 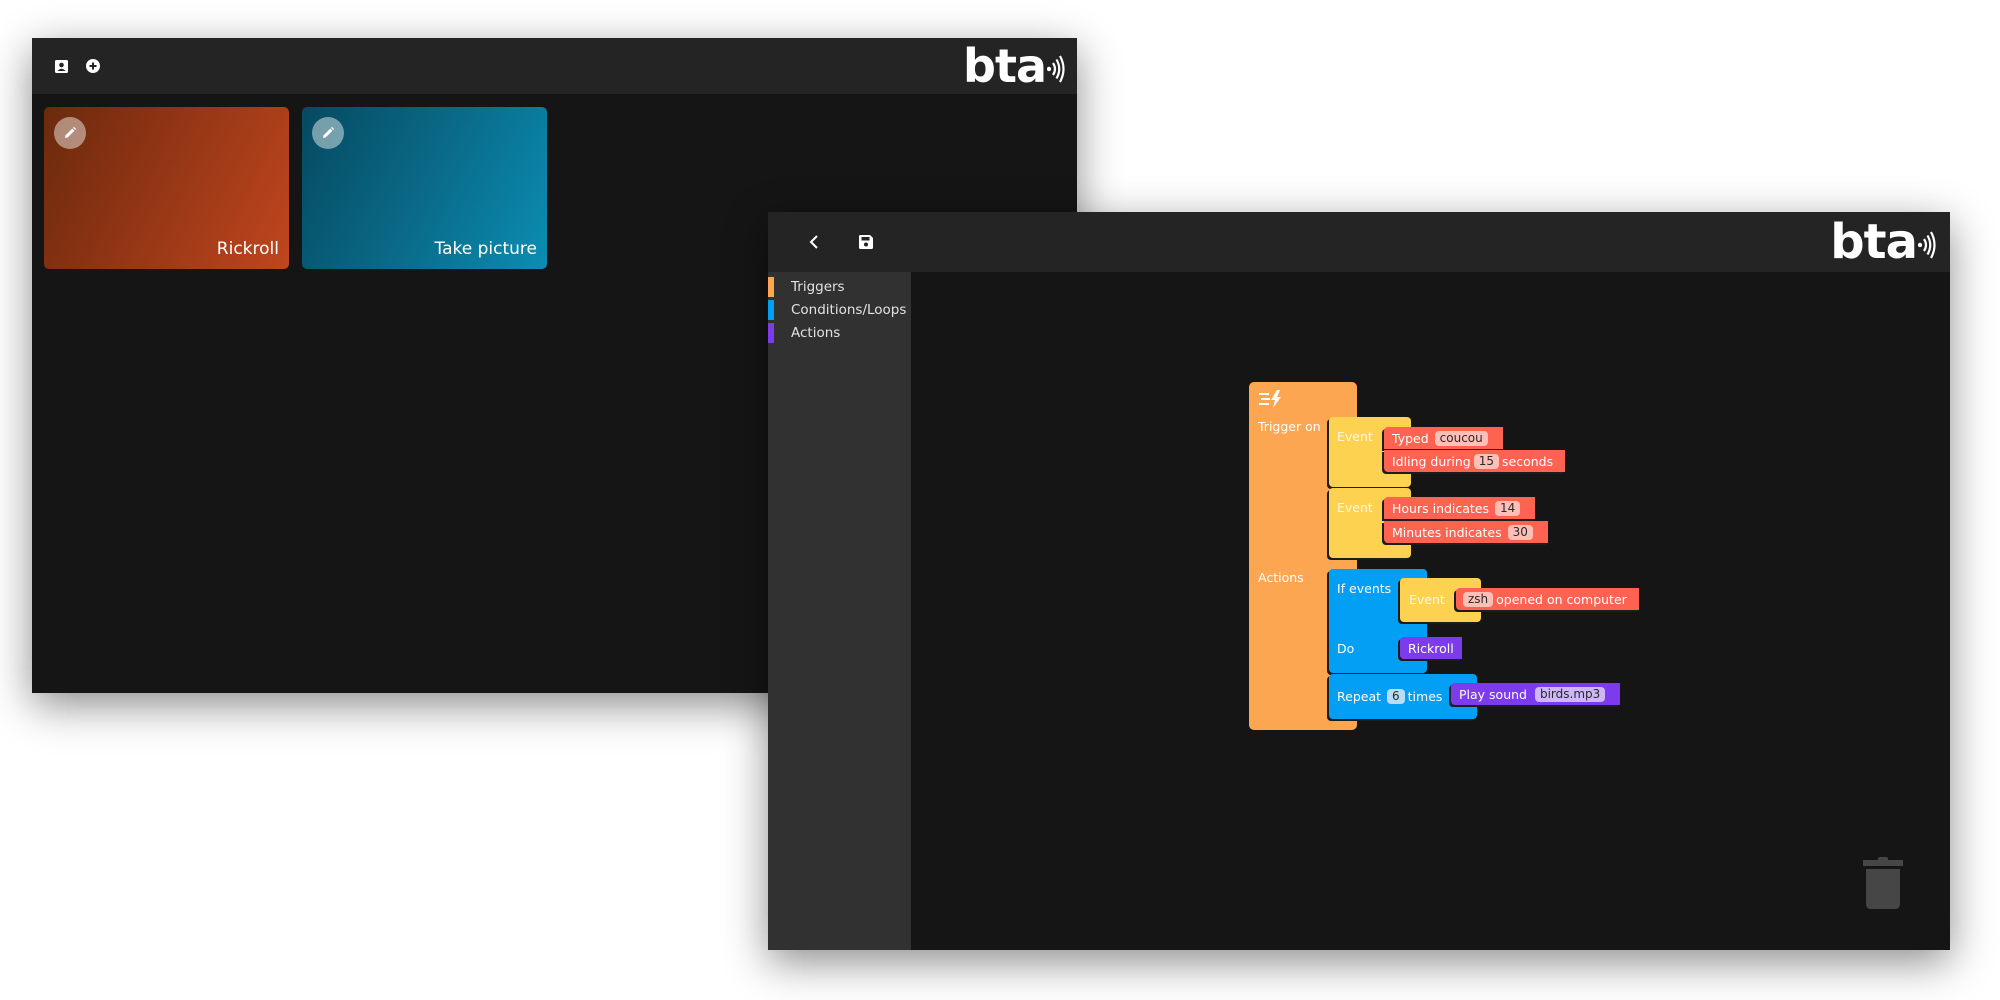 I want to click on action-block-play-sound: Play sound birds.mp3, so click(x=1536, y=694).